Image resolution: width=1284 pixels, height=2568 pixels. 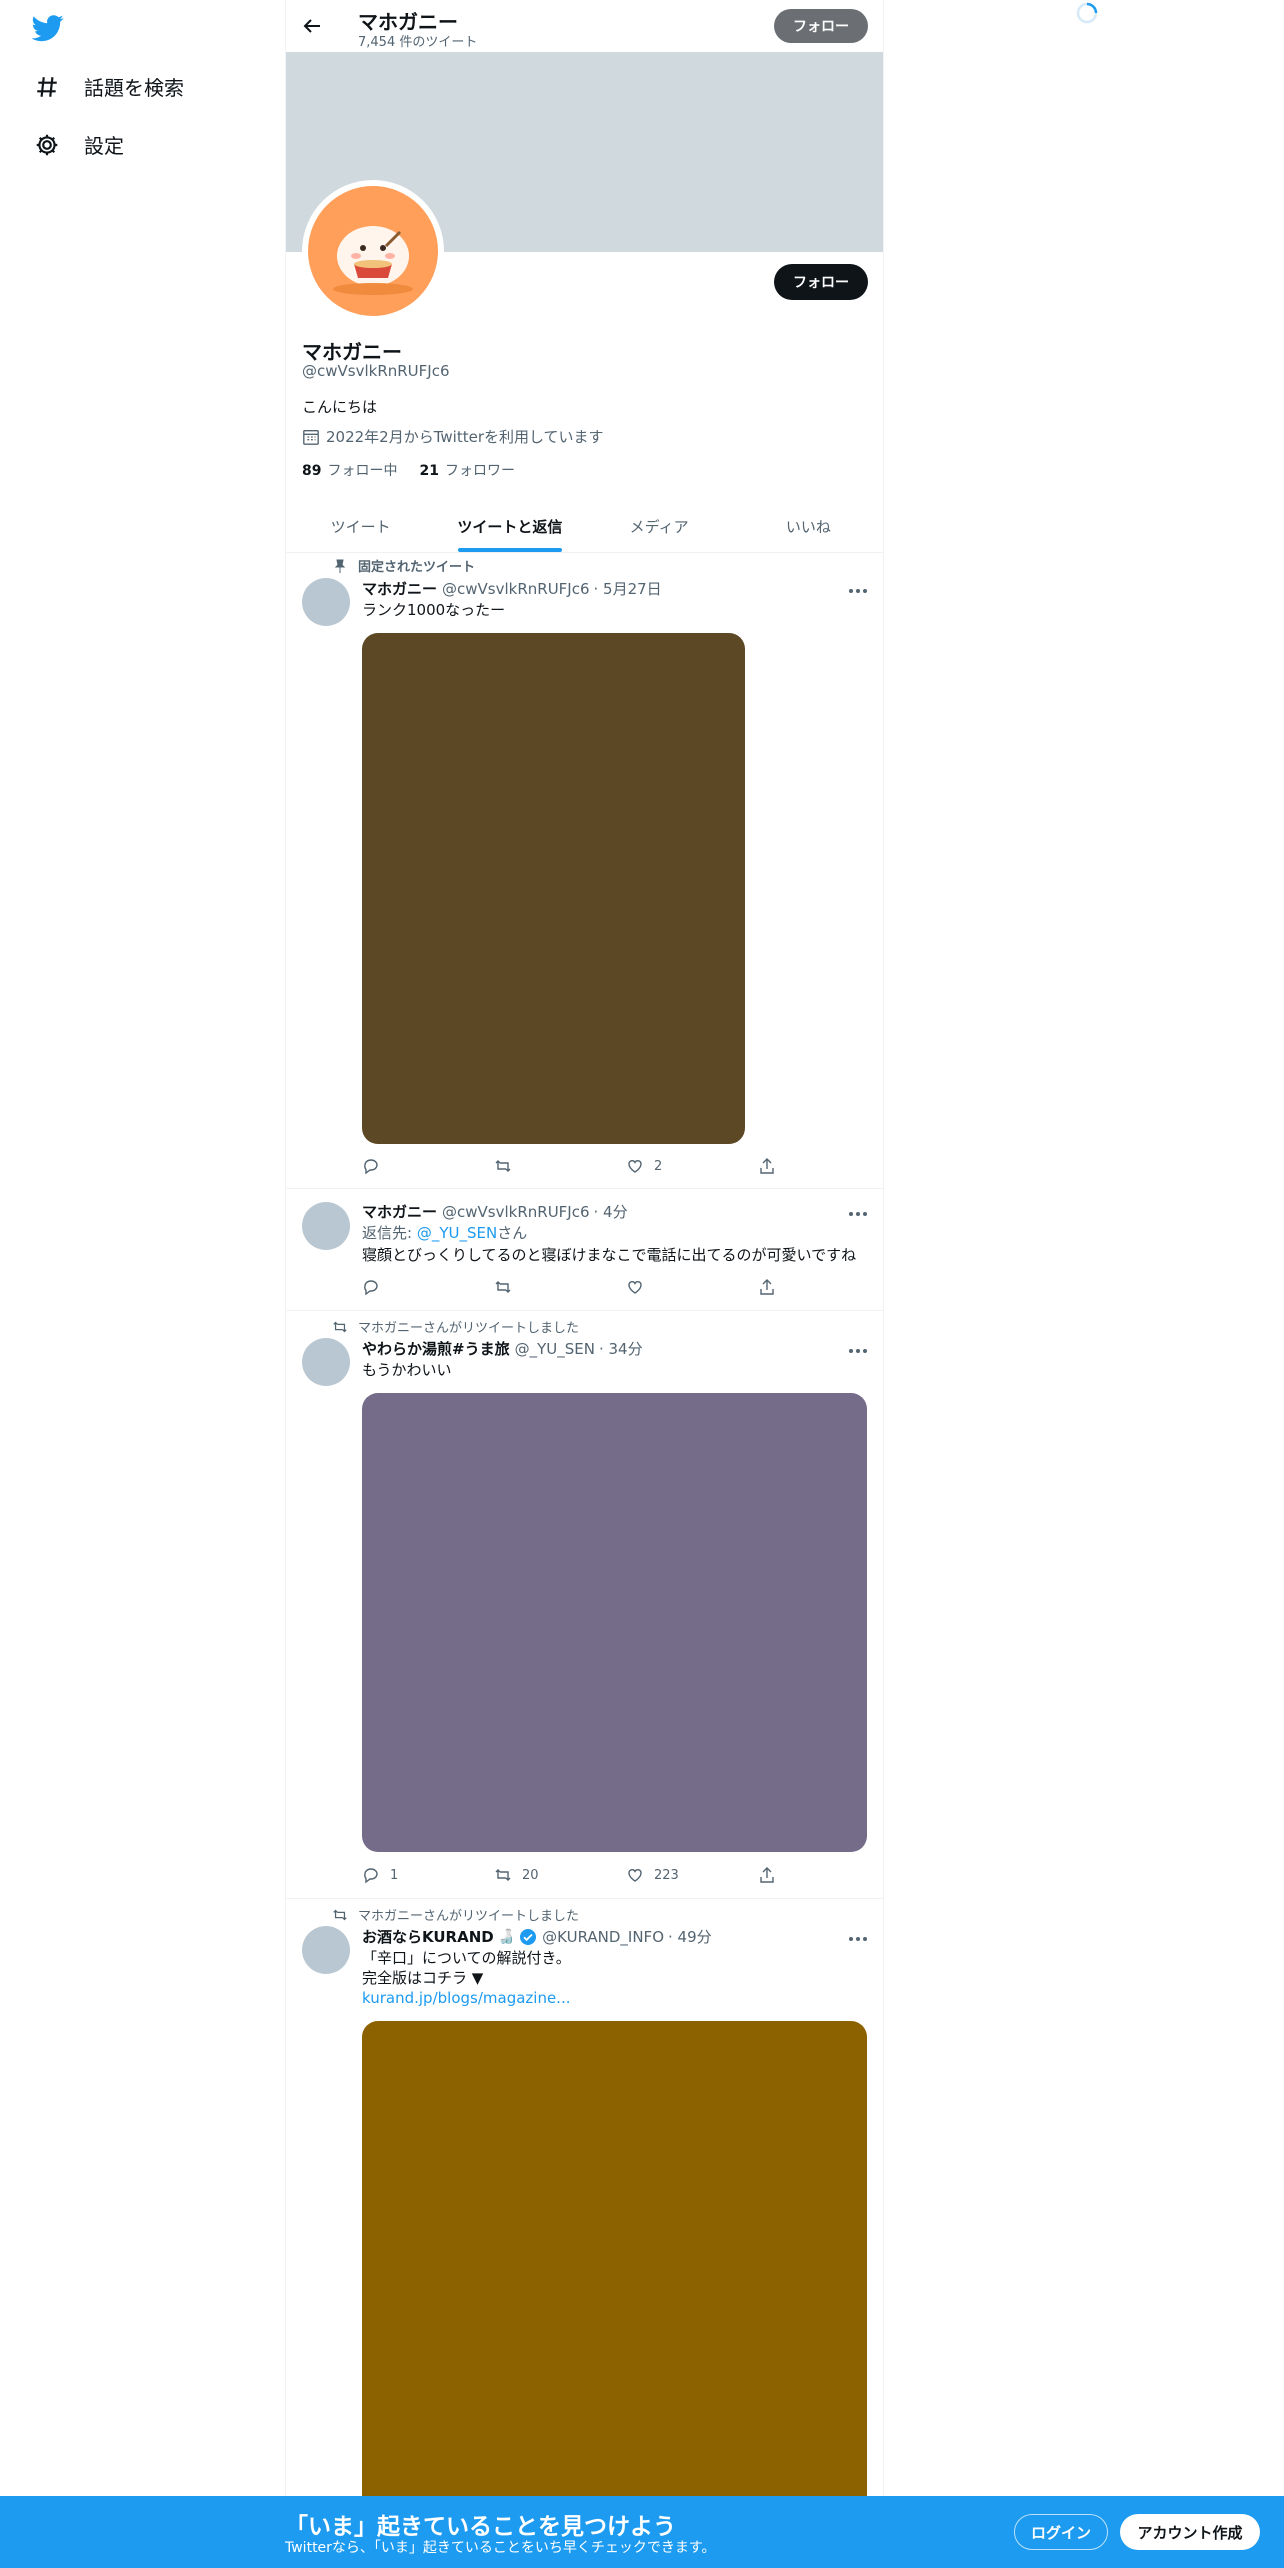 I want to click on tweet-actions: 2, so click(x=626, y=1166).